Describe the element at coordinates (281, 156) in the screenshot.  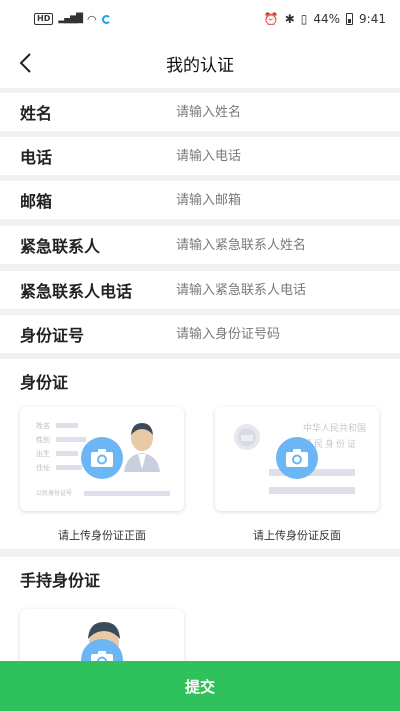
I see `phone-input` at that location.